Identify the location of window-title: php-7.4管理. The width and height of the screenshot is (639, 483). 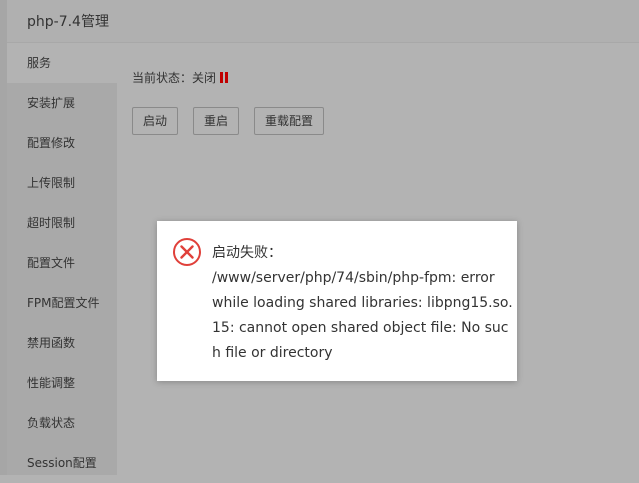
(68, 22).